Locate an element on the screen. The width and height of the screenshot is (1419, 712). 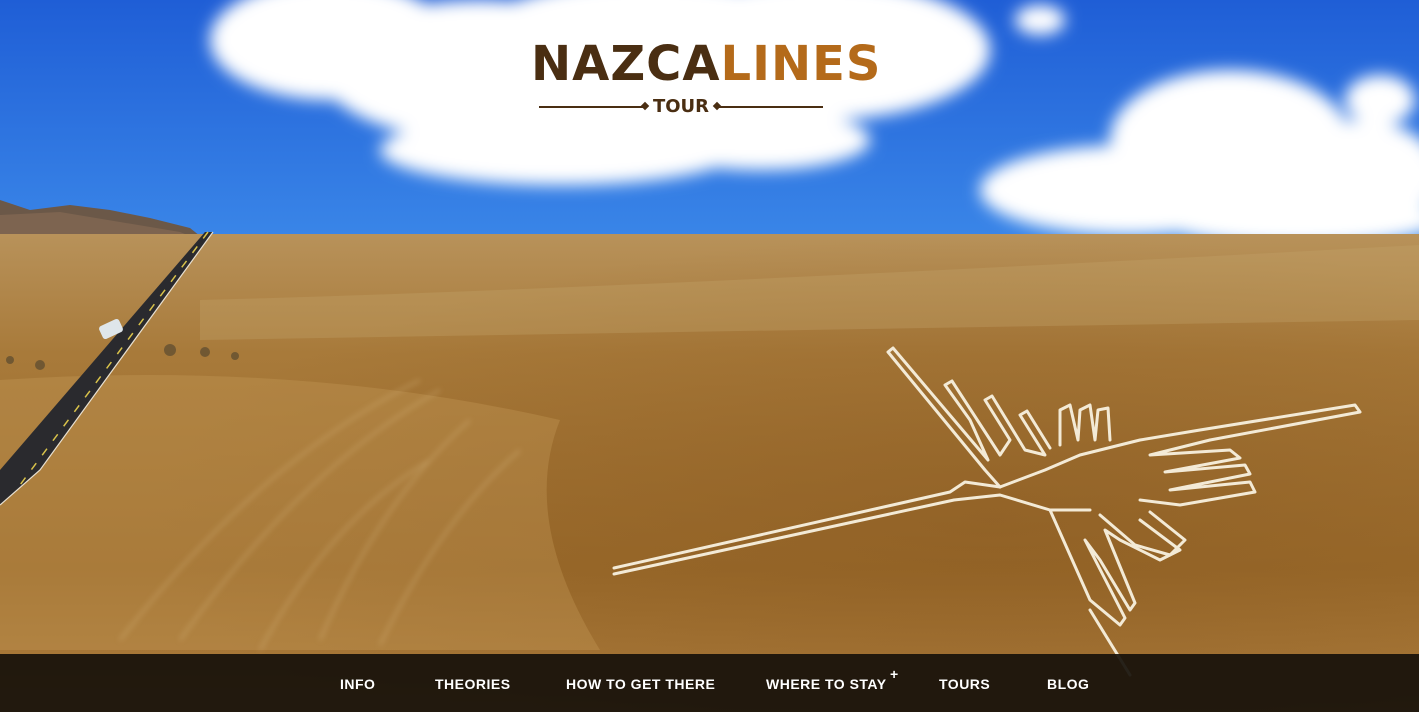
logo-title: NAZCALINES is located at coordinates (705, 64).